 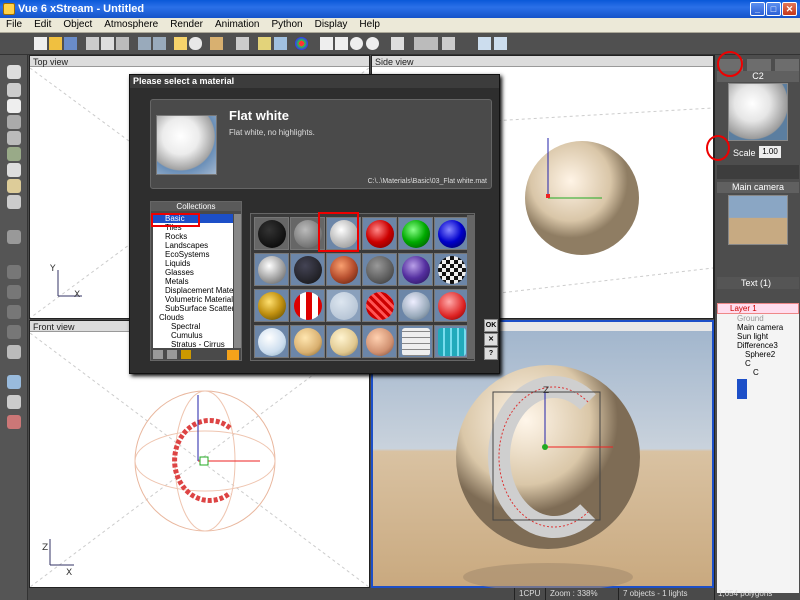 What do you see at coordinates (172, 354) in the screenshot?
I see `delete-collection-icon` at bounding box center [172, 354].